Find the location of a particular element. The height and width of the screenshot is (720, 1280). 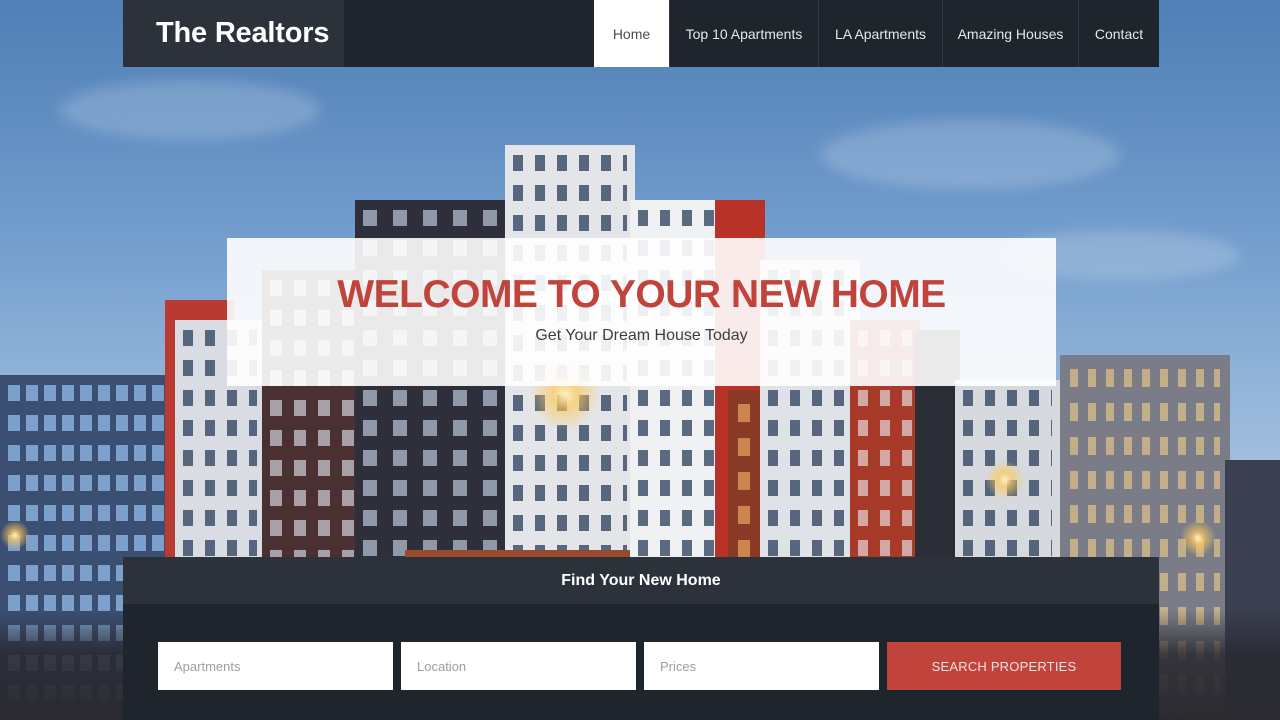

nav-item-top-10-apartments: Top 10 Apartments is located at coordinates (743, 33).